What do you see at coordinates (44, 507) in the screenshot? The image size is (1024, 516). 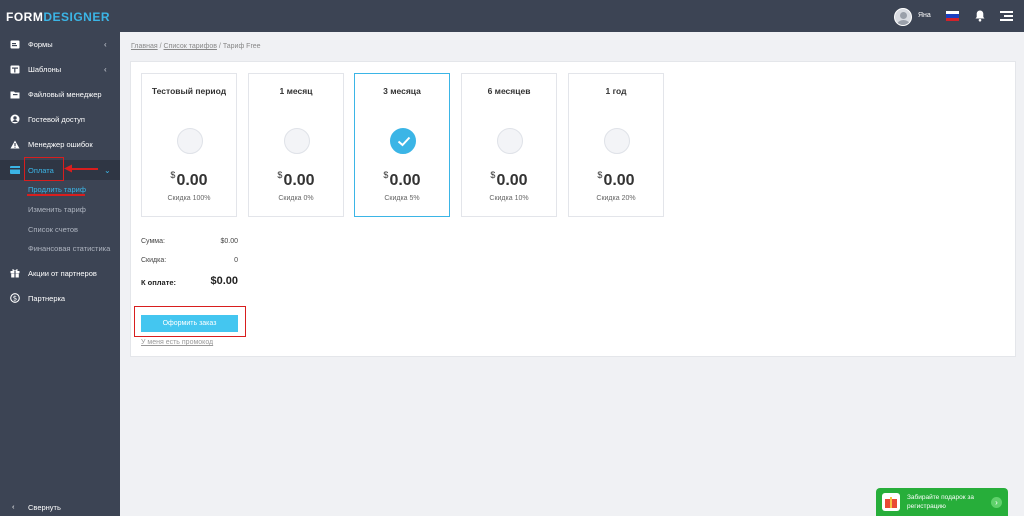 I see `collapse-label: Свернуть` at bounding box center [44, 507].